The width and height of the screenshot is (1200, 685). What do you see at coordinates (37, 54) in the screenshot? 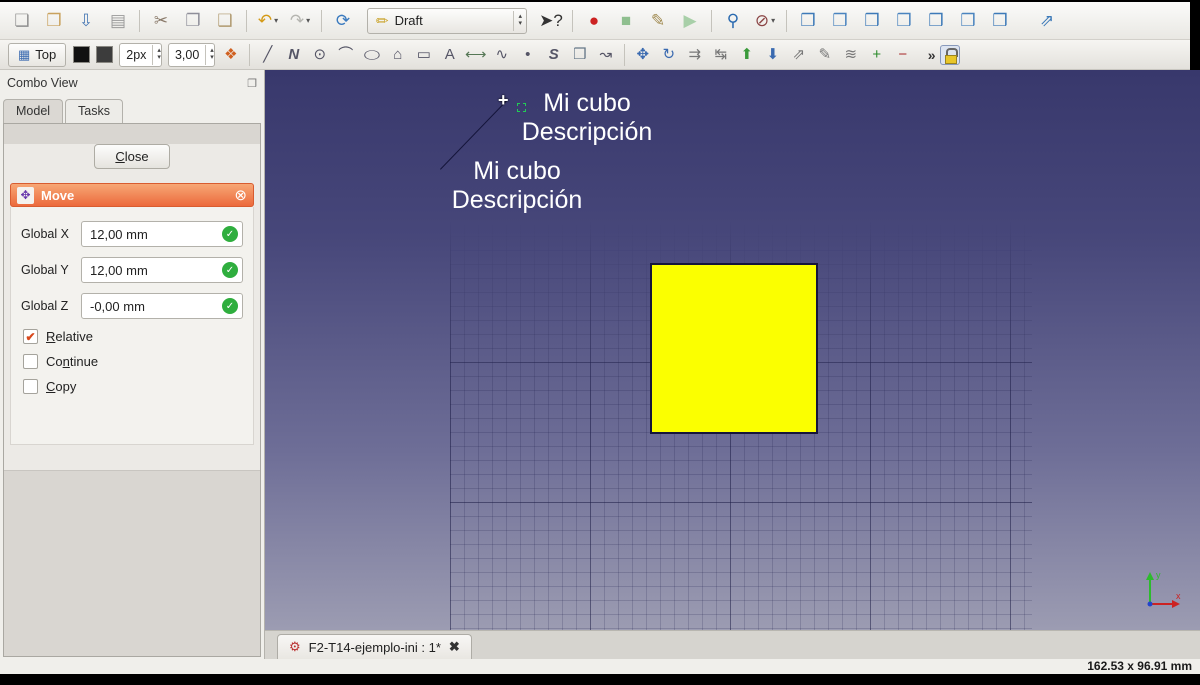
I see `working-plane-button: ▦ Top` at bounding box center [37, 54].